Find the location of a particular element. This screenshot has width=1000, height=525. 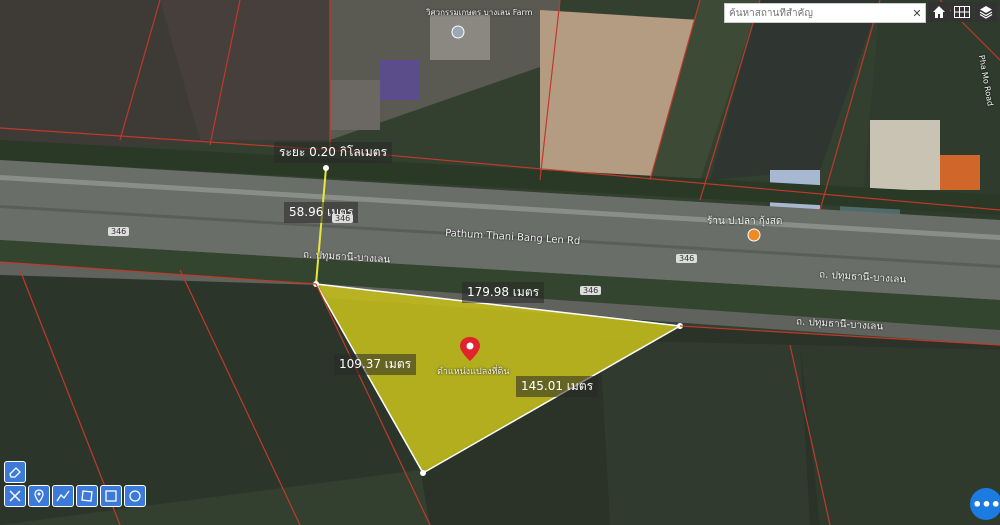

cross-tool is located at coordinates (15, 496).